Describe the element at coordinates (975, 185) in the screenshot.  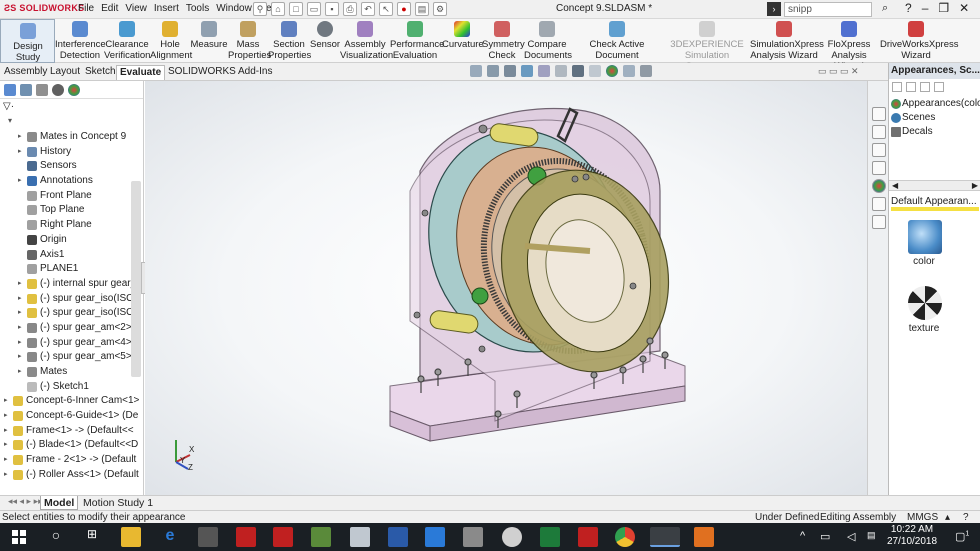
I see `scroll-right-icon: ▶` at that location.